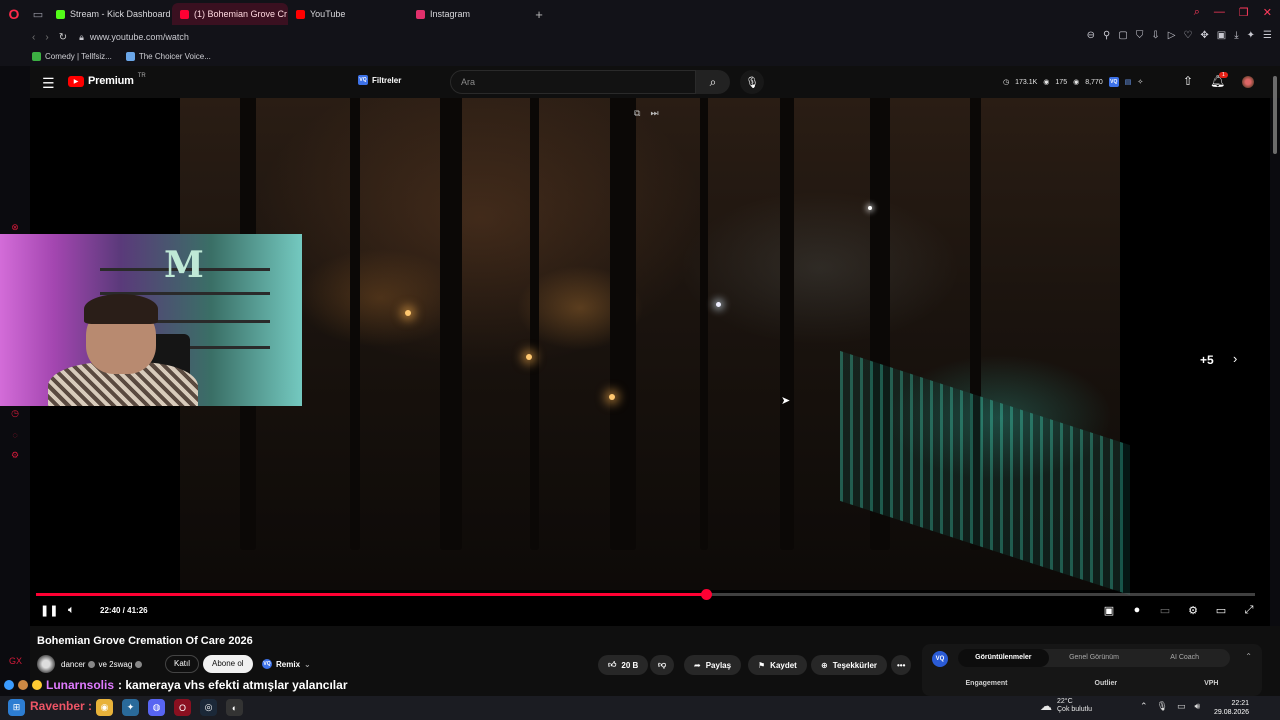  Describe the element at coordinates (107, 80) in the screenshot. I see `youtube-logo: ▶ Premium TR` at that location.